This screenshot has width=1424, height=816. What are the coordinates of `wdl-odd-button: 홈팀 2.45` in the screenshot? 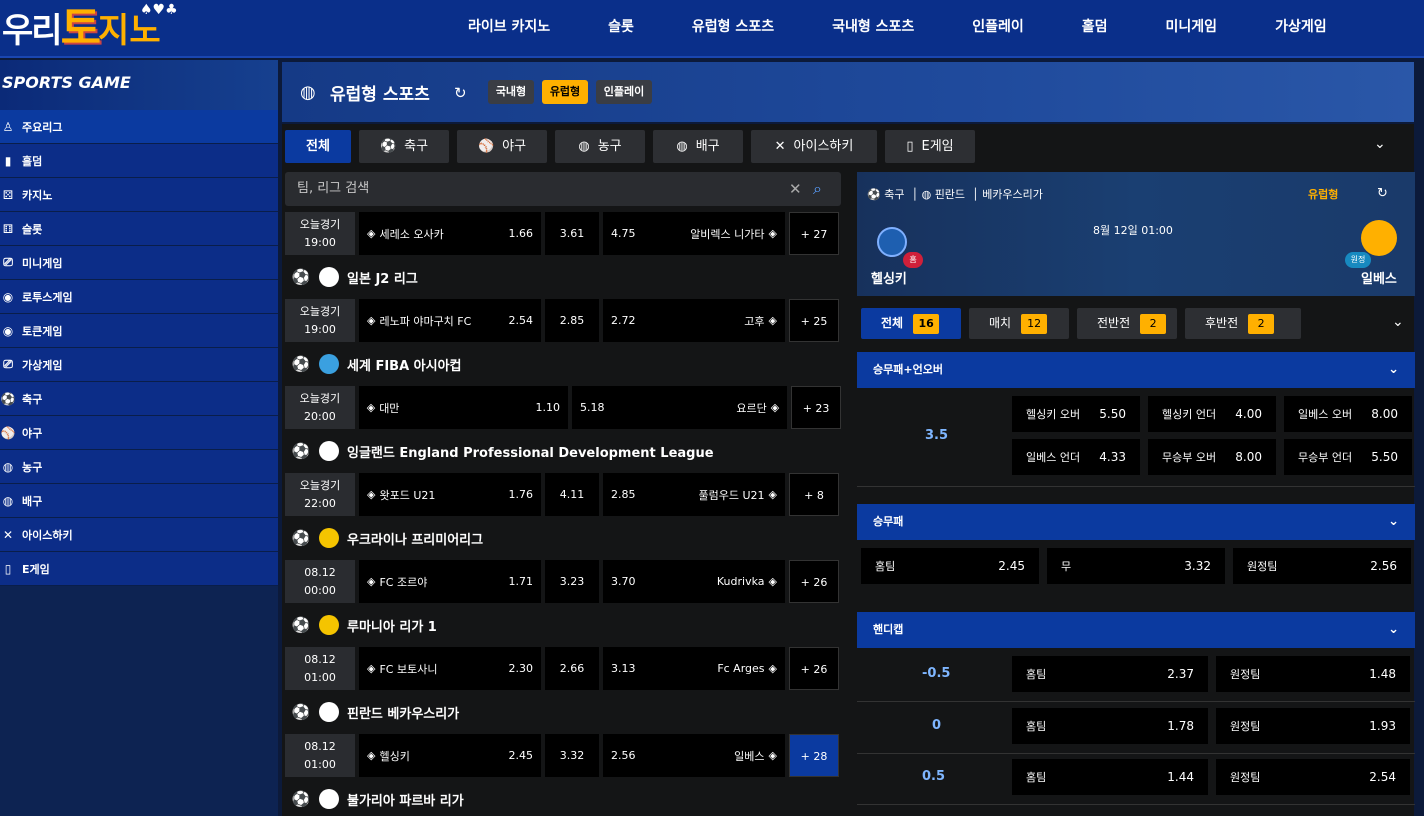 It's located at (950, 566).